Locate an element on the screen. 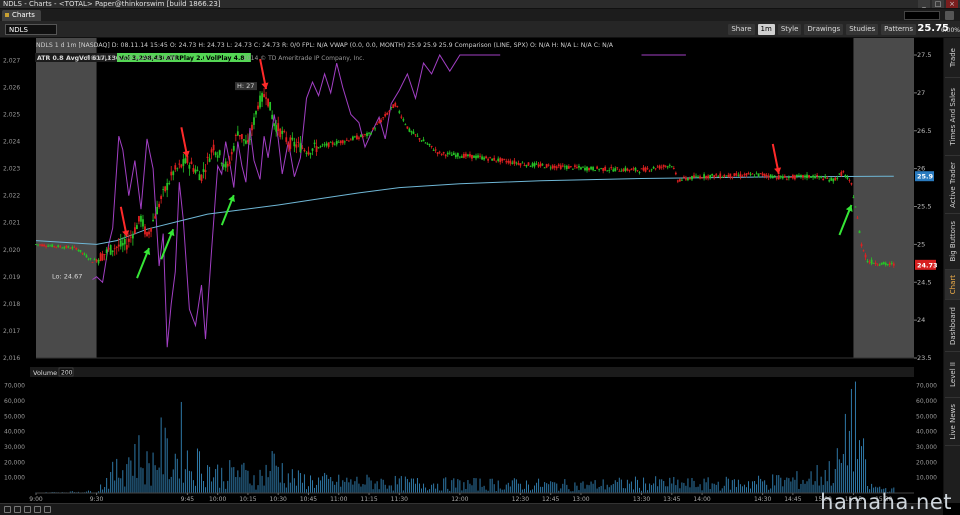 The image size is (960, 515). side-tab-label: Trade is located at coordinates (952, 57).